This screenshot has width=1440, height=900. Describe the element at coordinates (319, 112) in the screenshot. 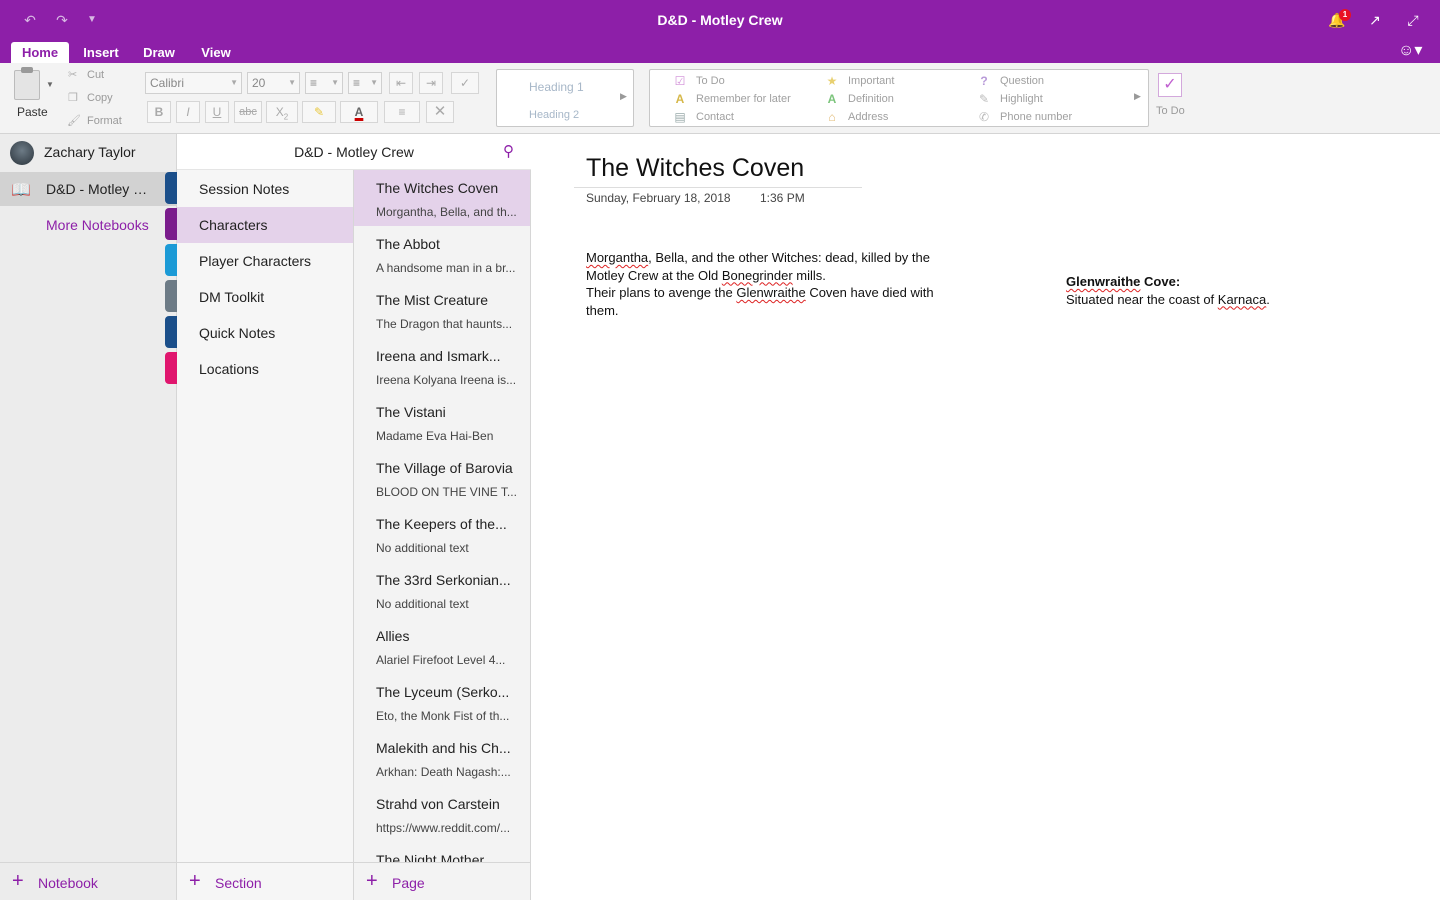

I see `highlight-color-icon: ✎` at that location.